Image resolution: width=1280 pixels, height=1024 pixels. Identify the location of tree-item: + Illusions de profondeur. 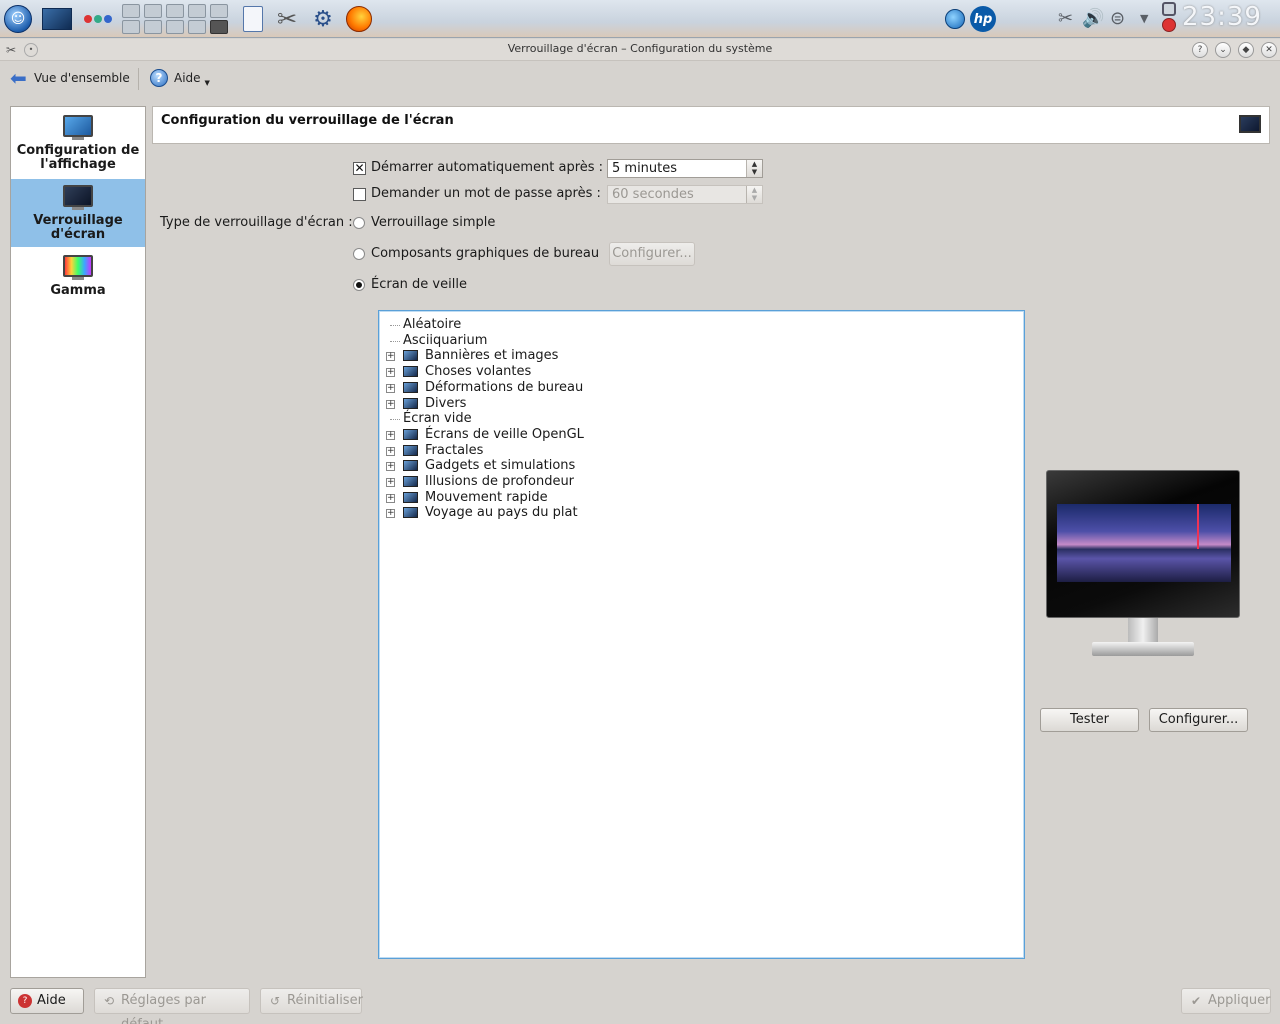
(699, 482).